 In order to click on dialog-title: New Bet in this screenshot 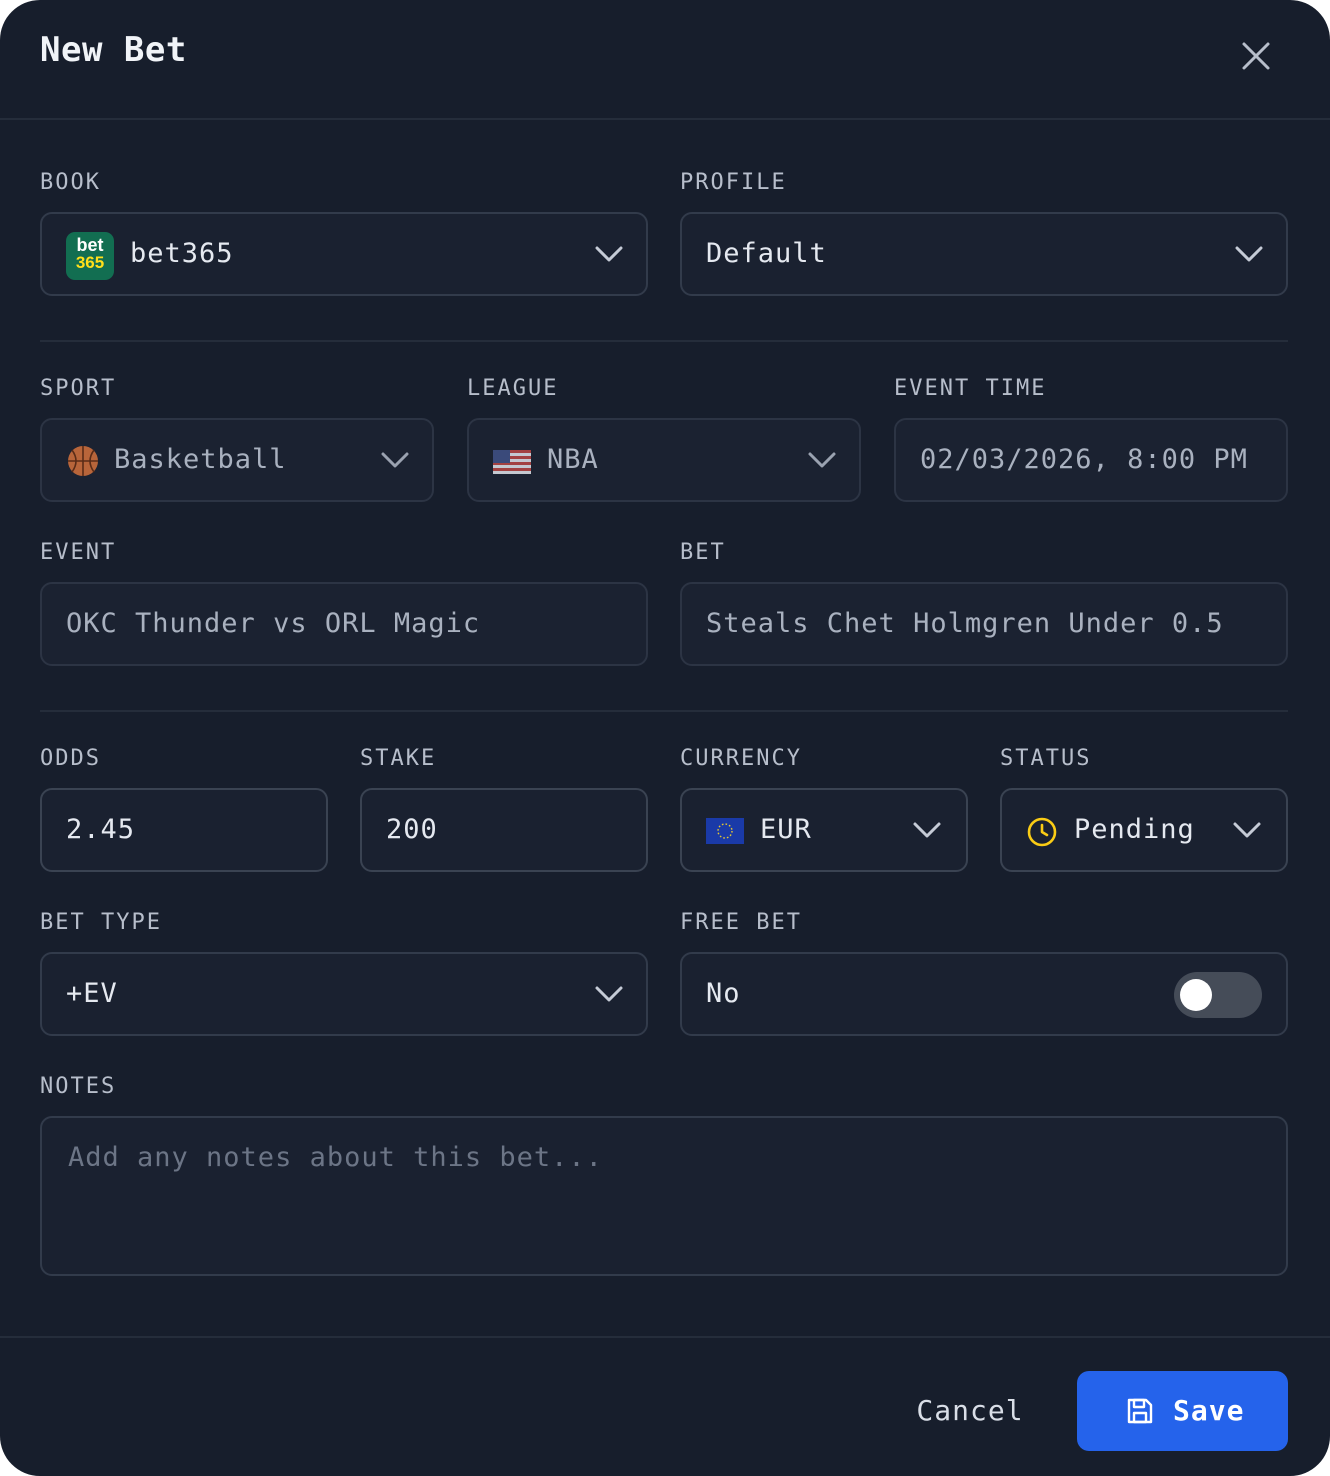, I will do `click(113, 50)`.